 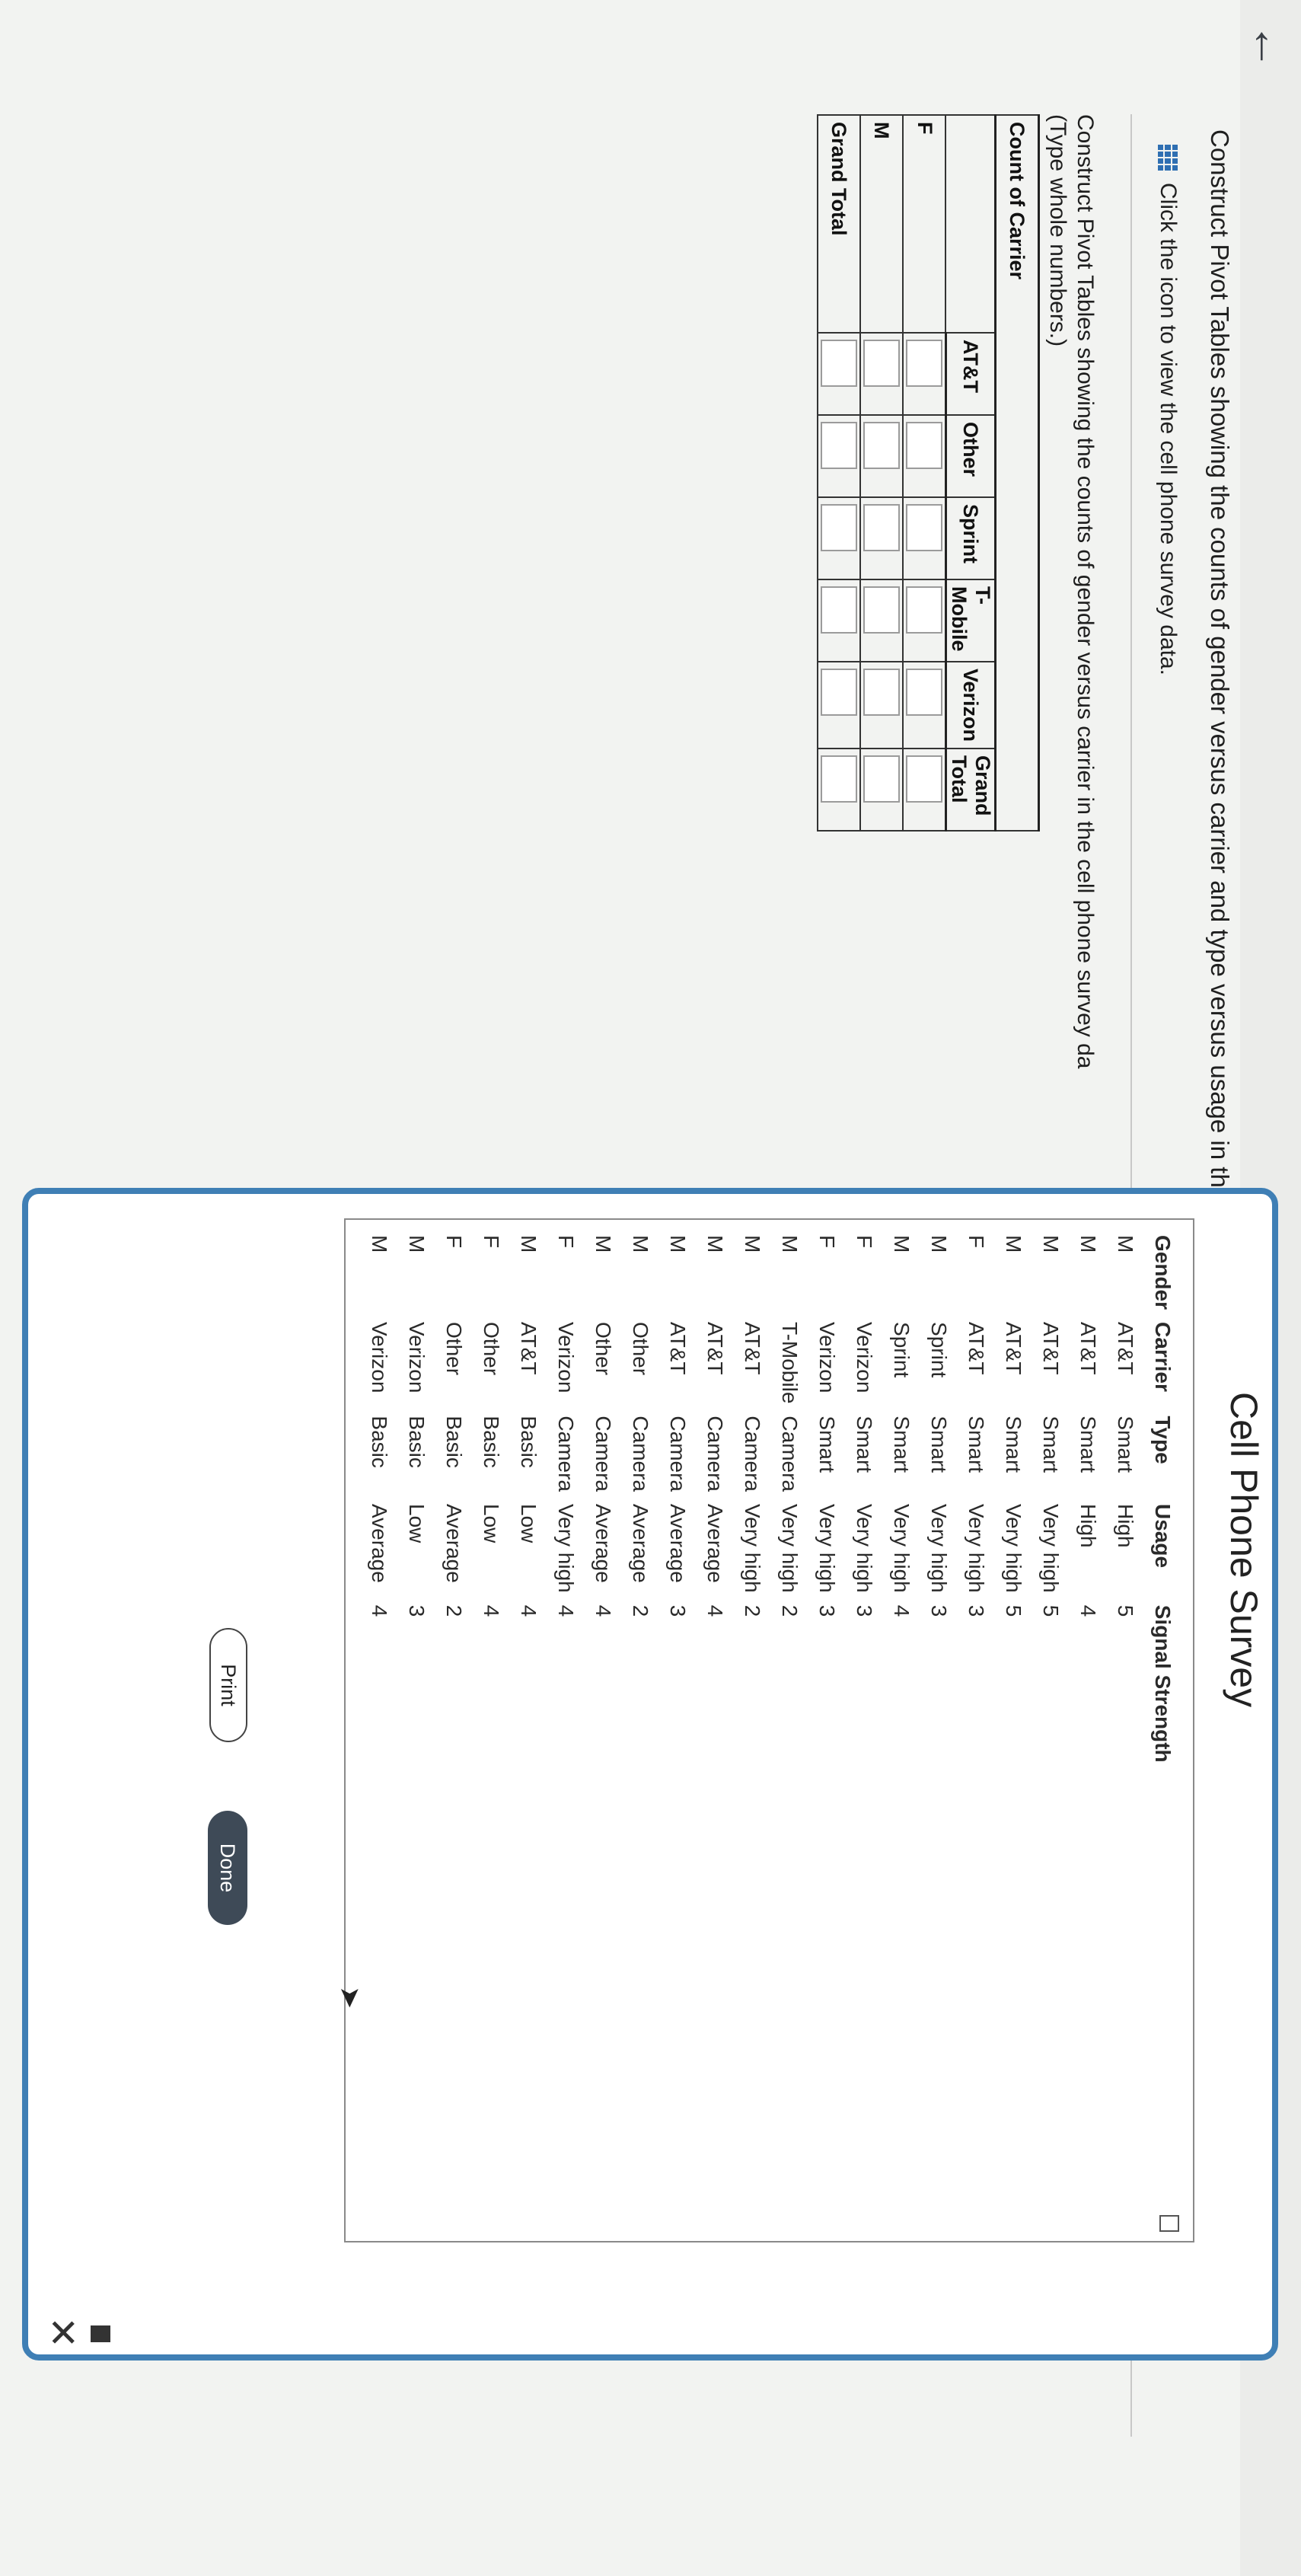 What do you see at coordinates (827, 1357) in the screenshot?
I see `table-cell: Verizon` at bounding box center [827, 1357].